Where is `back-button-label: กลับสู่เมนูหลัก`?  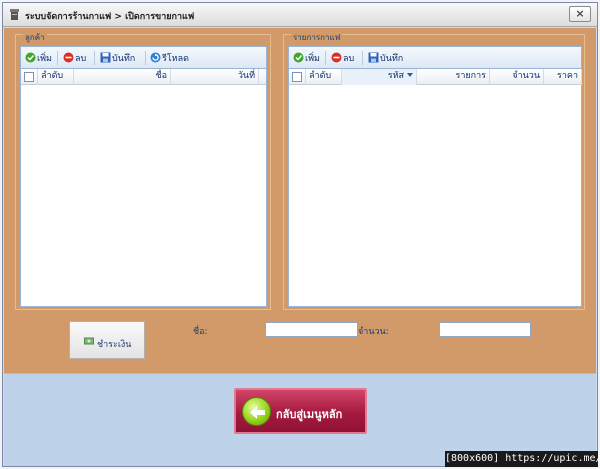
back-button-label: กลับสู่เมนูหลัก is located at coordinates (309, 414).